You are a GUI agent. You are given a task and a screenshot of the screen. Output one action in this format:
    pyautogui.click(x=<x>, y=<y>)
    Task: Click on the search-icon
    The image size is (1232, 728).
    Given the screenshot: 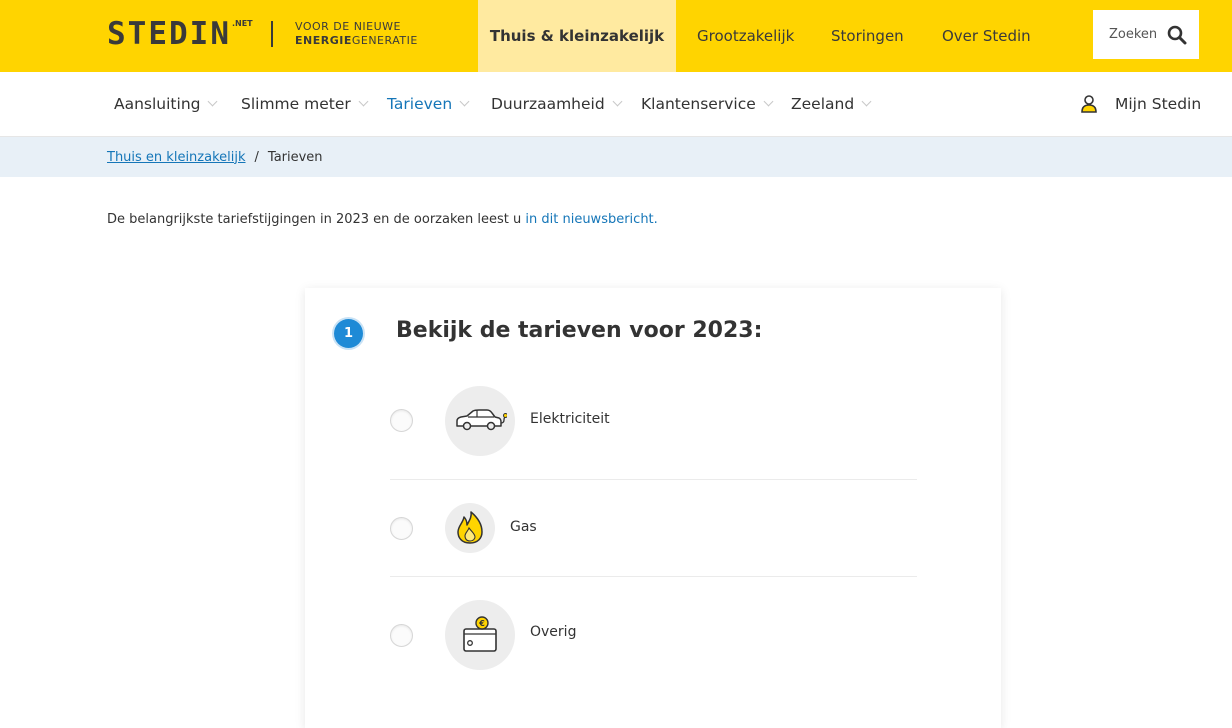 What is the action you would take?
    pyautogui.click(x=1177, y=34)
    